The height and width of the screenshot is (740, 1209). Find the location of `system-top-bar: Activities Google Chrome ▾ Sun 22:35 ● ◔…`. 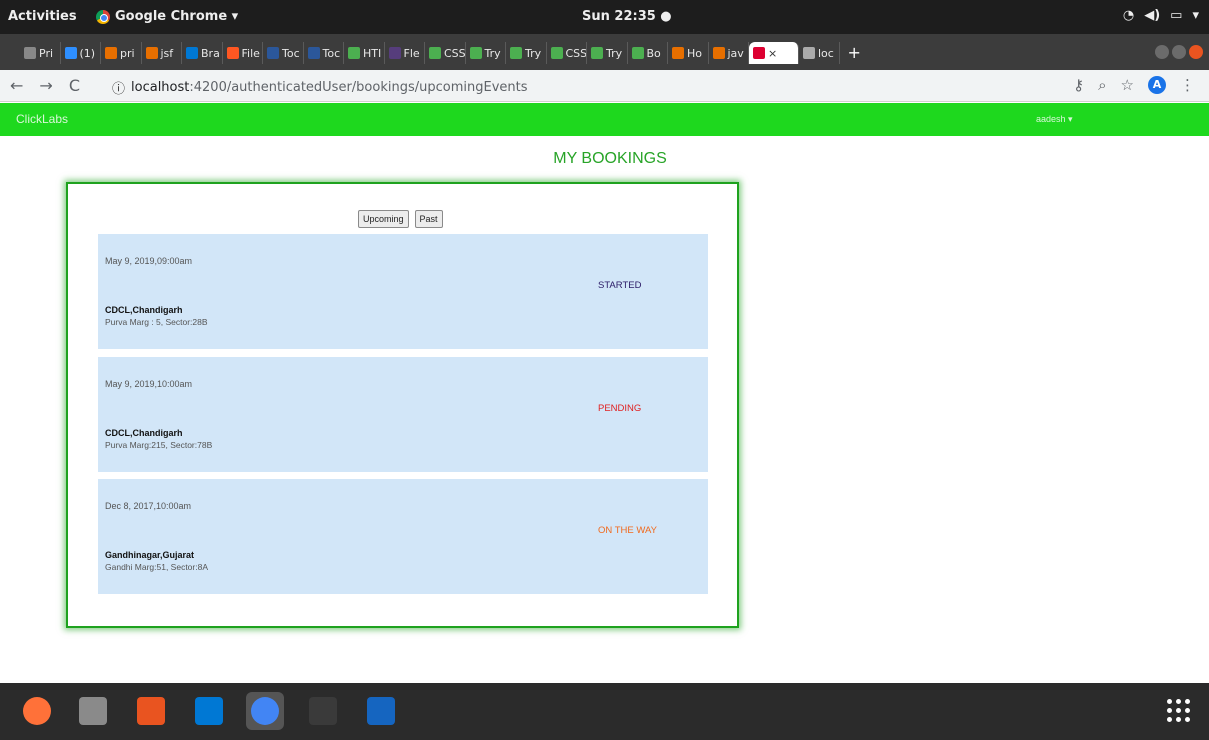

system-top-bar: Activities Google Chrome ▾ Sun 22:35 ● ◔… is located at coordinates (604, 17).